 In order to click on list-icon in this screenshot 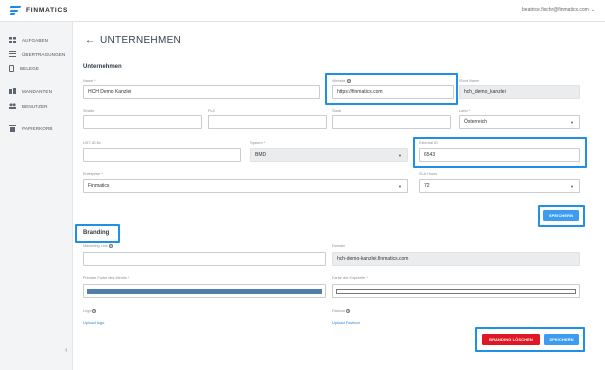, I will do `click(12, 54)`.